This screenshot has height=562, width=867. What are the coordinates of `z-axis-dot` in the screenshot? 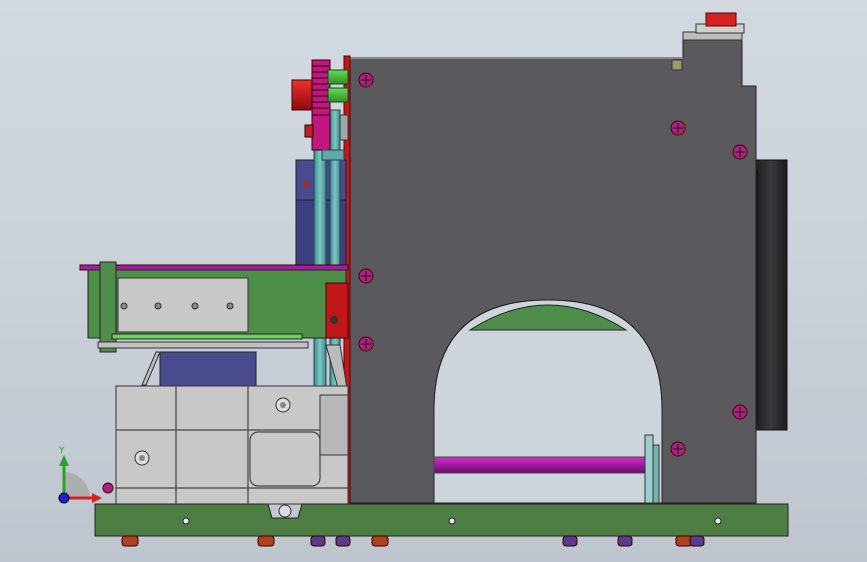 It's located at (64, 498).